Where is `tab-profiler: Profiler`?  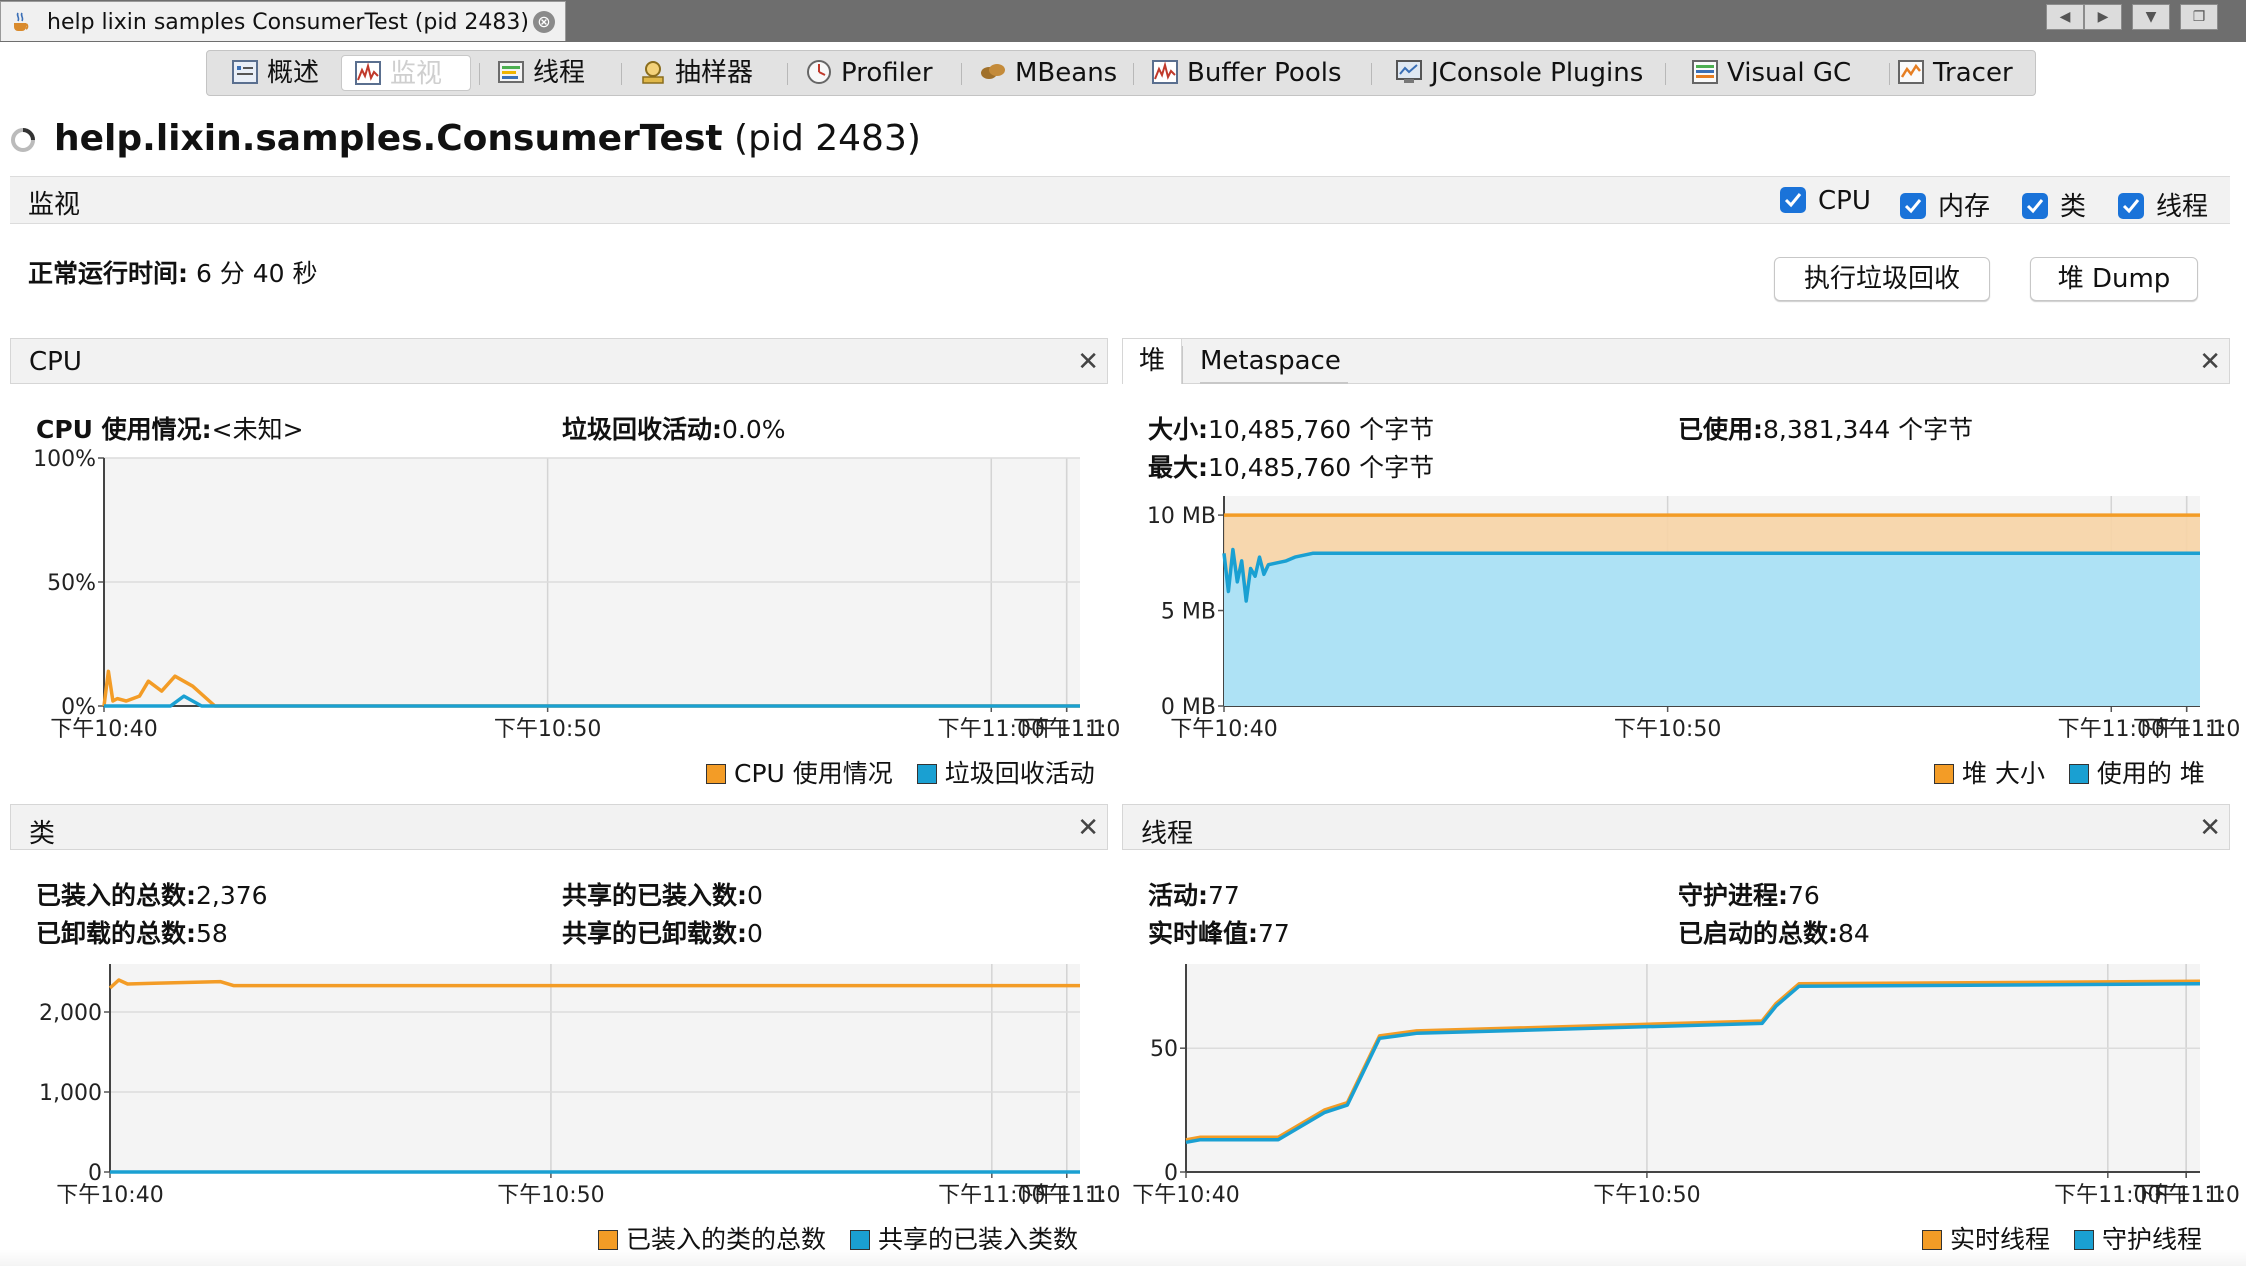
tab-profiler: Profiler is located at coordinates (869, 73).